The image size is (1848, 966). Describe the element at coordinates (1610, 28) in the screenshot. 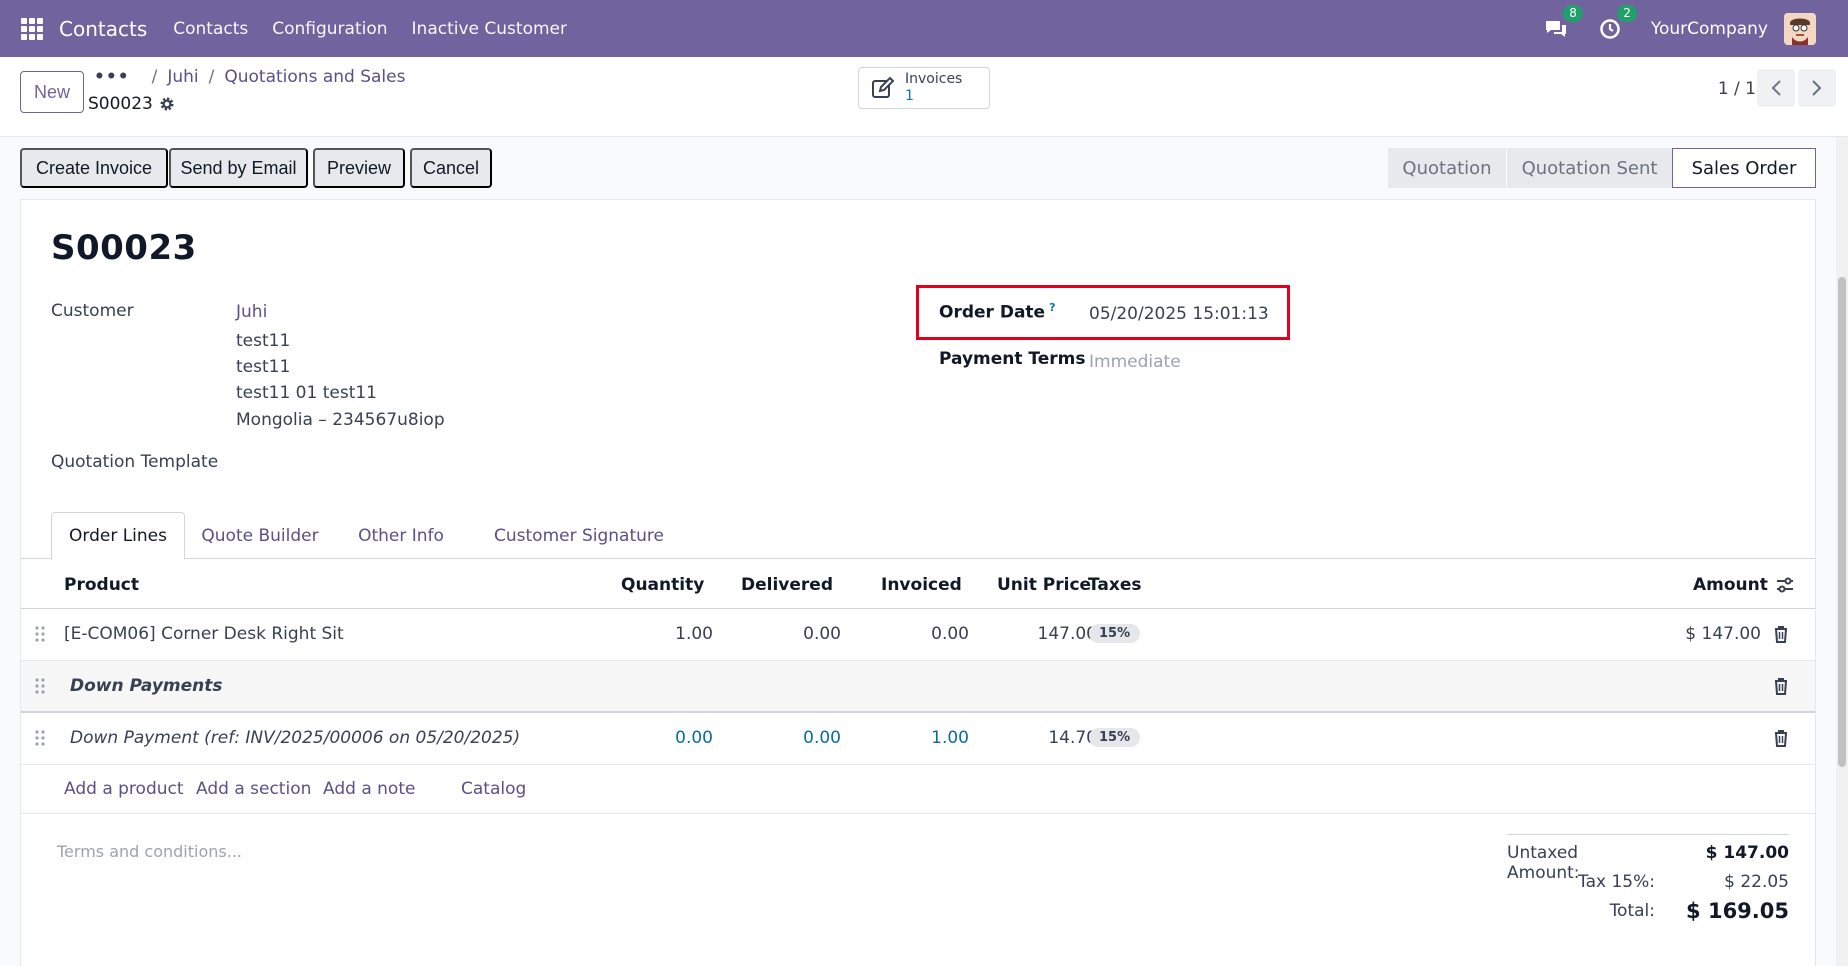

I see `clock-icon` at that location.